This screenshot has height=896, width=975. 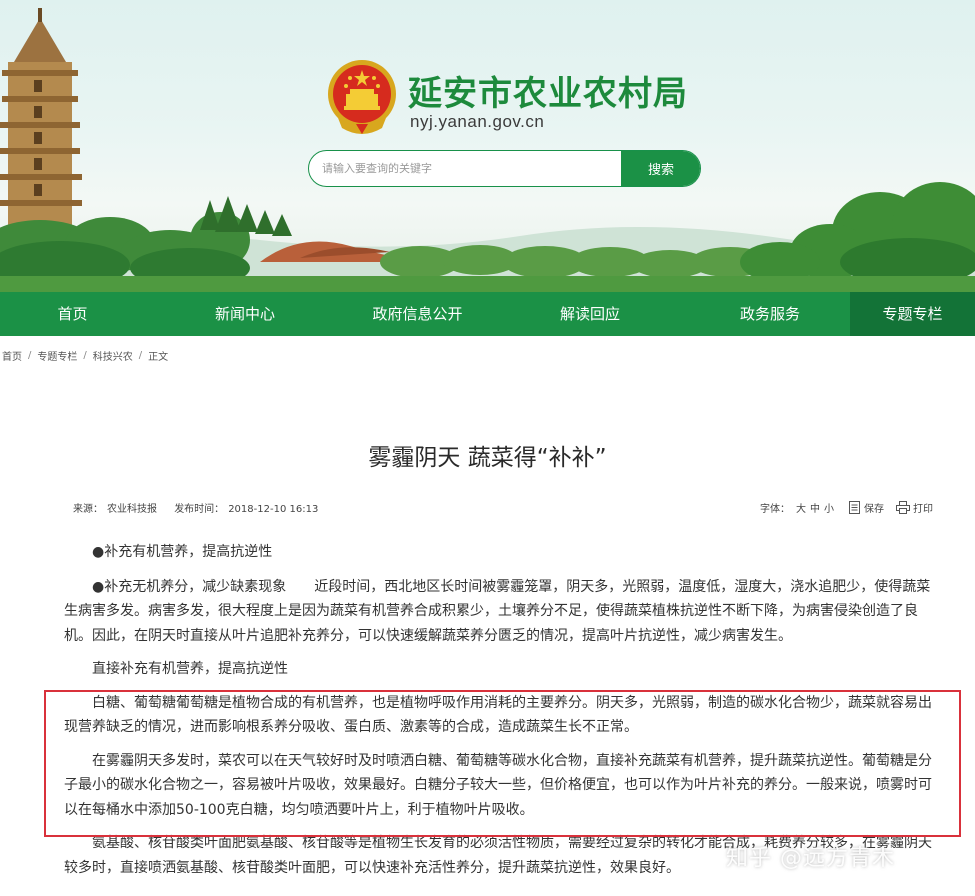 What do you see at coordinates (12, 355) in the screenshot?
I see `breadcrumb-home: 首页` at bounding box center [12, 355].